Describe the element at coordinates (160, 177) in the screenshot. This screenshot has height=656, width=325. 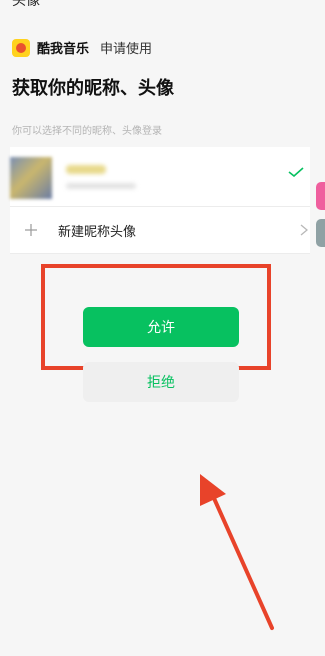
I see `account-item-selected` at that location.